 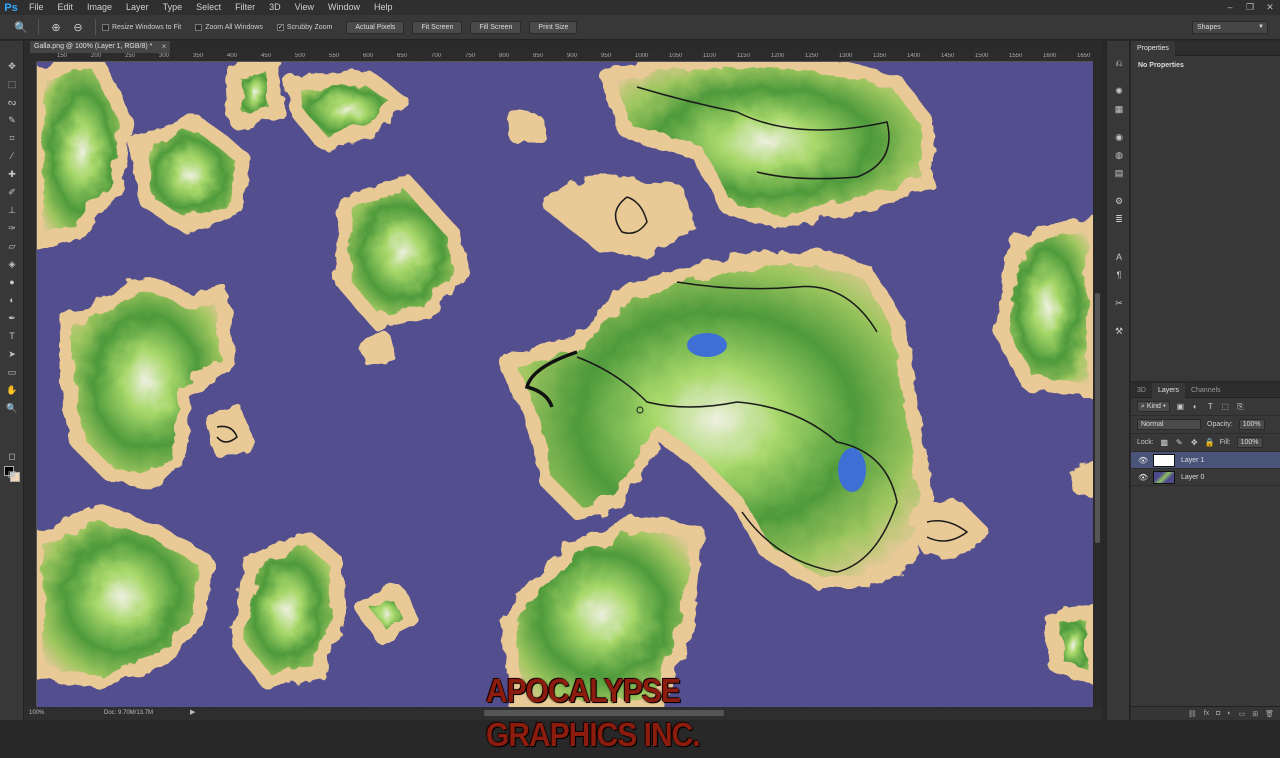 I want to click on quick-mask-icon: ◻, so click(x=12, y=456).